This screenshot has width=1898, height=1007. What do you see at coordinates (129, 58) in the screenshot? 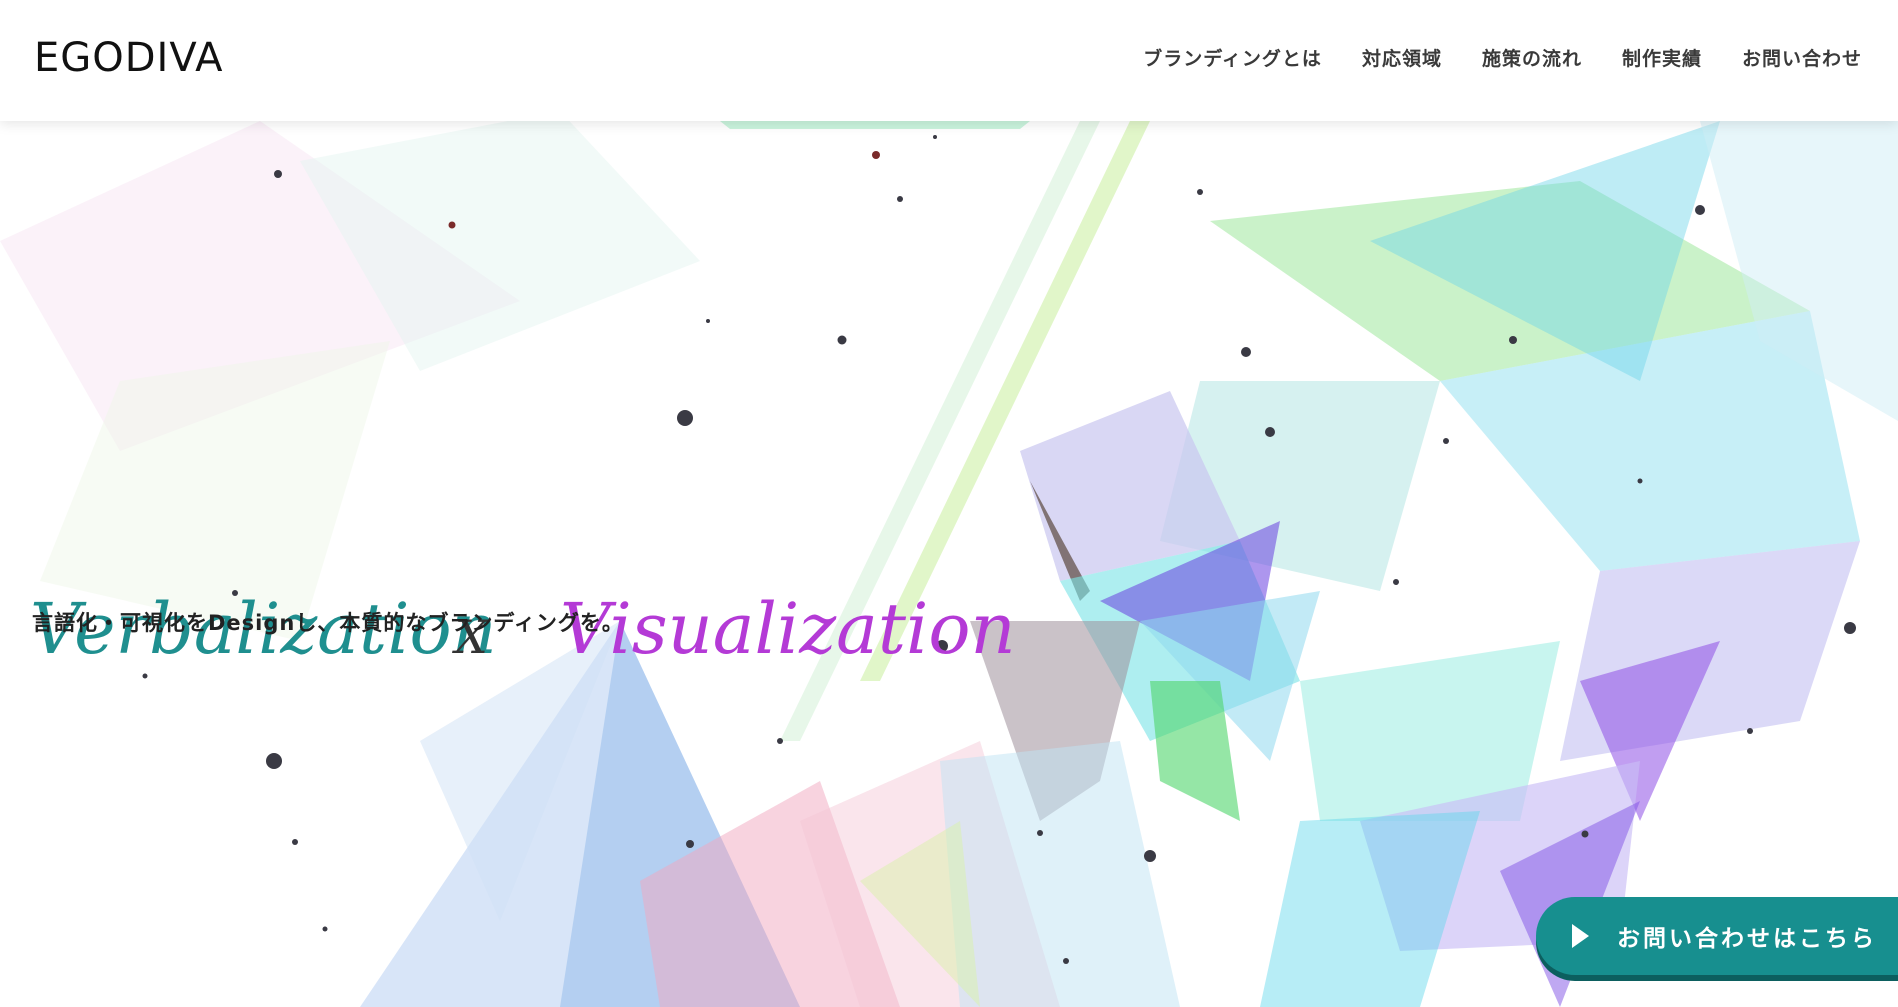
I see `logo: EGODIVA` at bounding box center [129, 58].